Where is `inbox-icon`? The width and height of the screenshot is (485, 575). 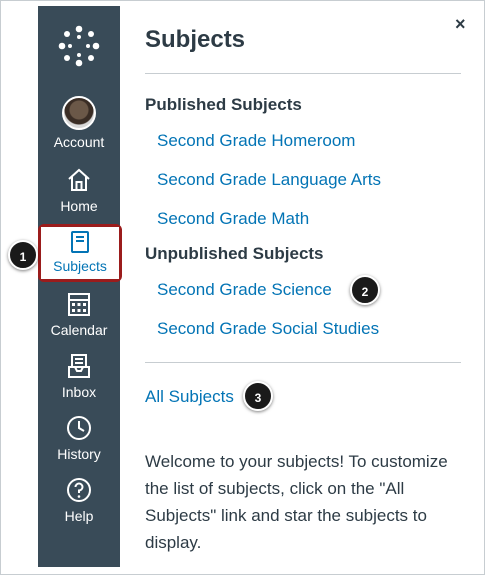
inbox-icon is located at coordinates (79, 366).